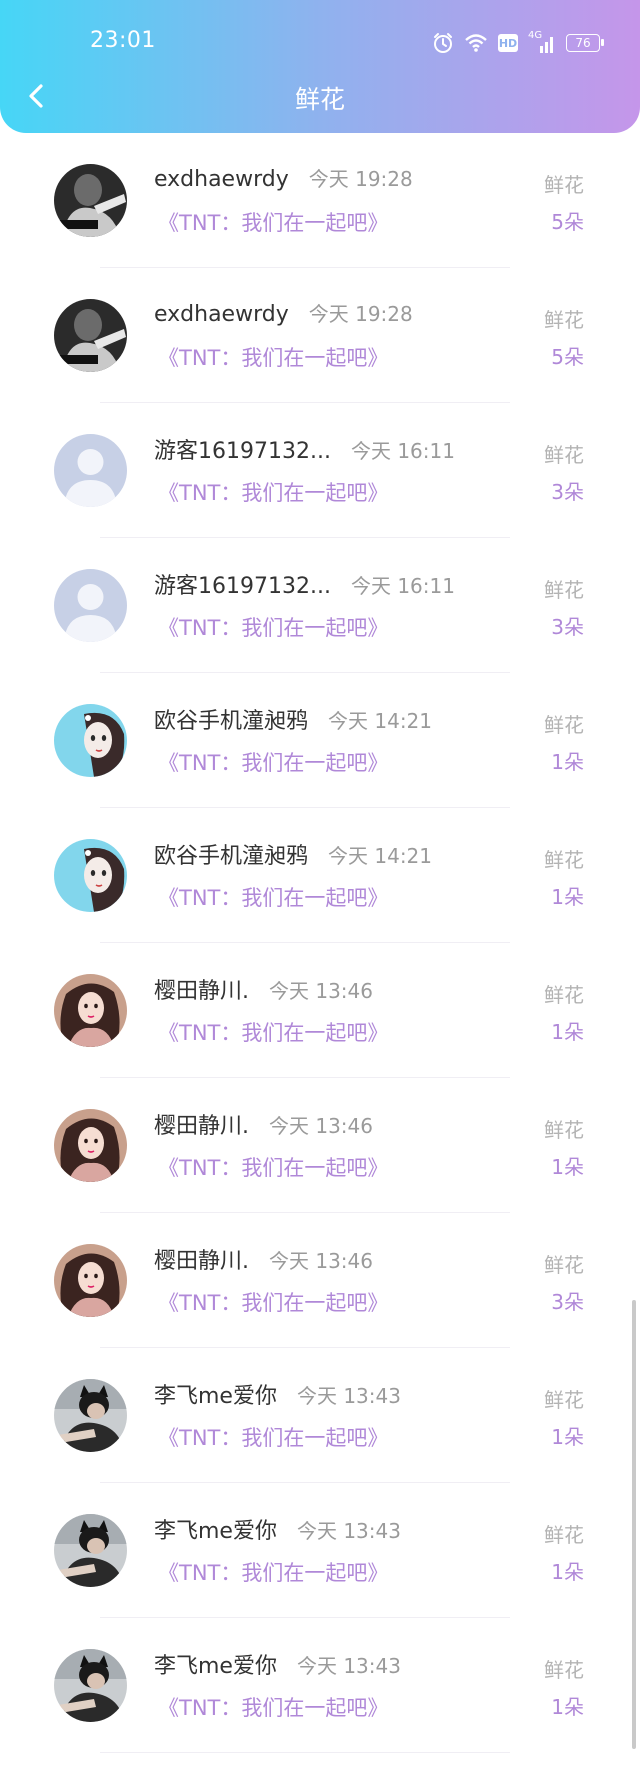  Describe the element at coordinates (535, 35) in the screenshot. I see `network-label: 4G` at that location.